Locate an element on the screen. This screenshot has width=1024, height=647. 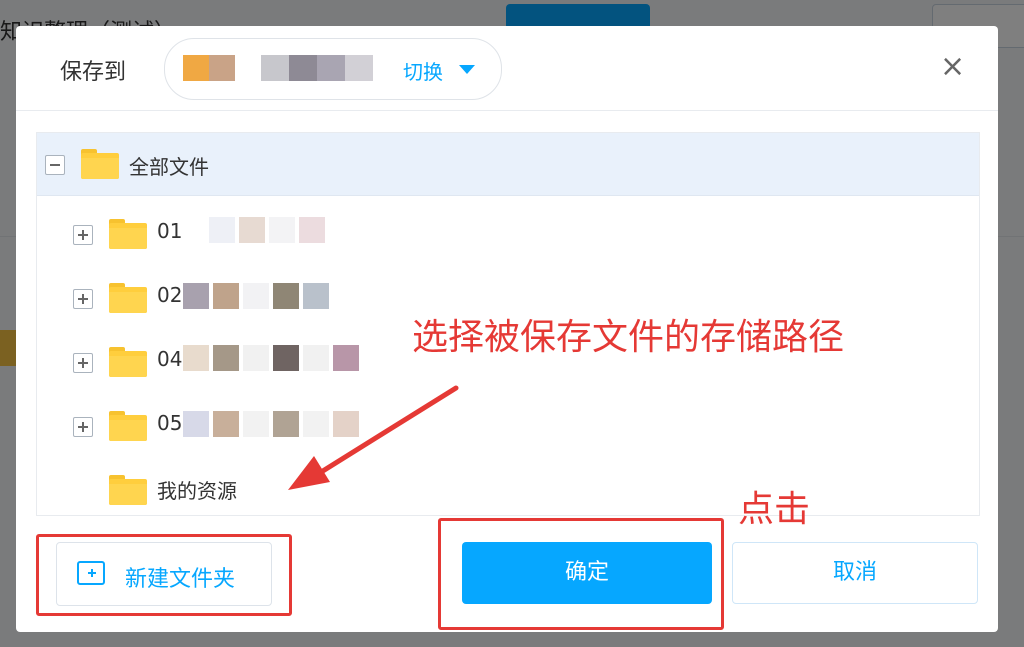
annotation-path-hint: 选择被保存文件的存储路径 is located at coordinates (628, 337).